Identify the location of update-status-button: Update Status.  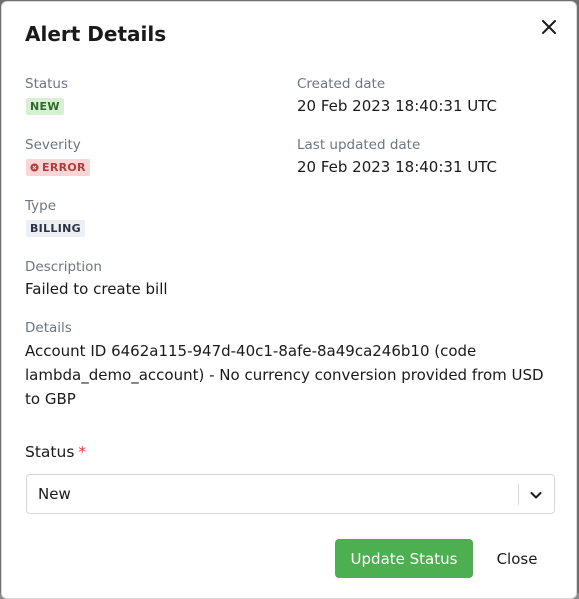
(404, 558).